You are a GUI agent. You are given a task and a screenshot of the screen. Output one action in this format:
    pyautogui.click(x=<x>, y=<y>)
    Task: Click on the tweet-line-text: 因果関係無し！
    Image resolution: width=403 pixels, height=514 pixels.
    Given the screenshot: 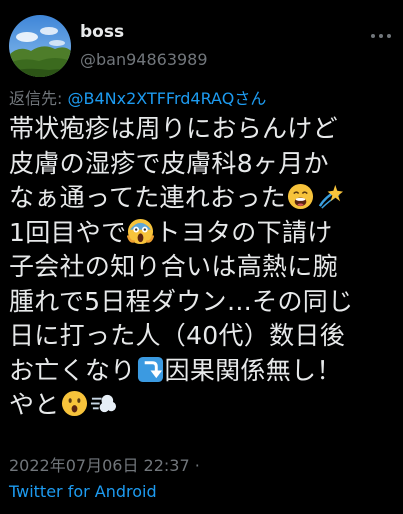 What is the action you would take?
    pyautogui.click(x=253, y=370)
    